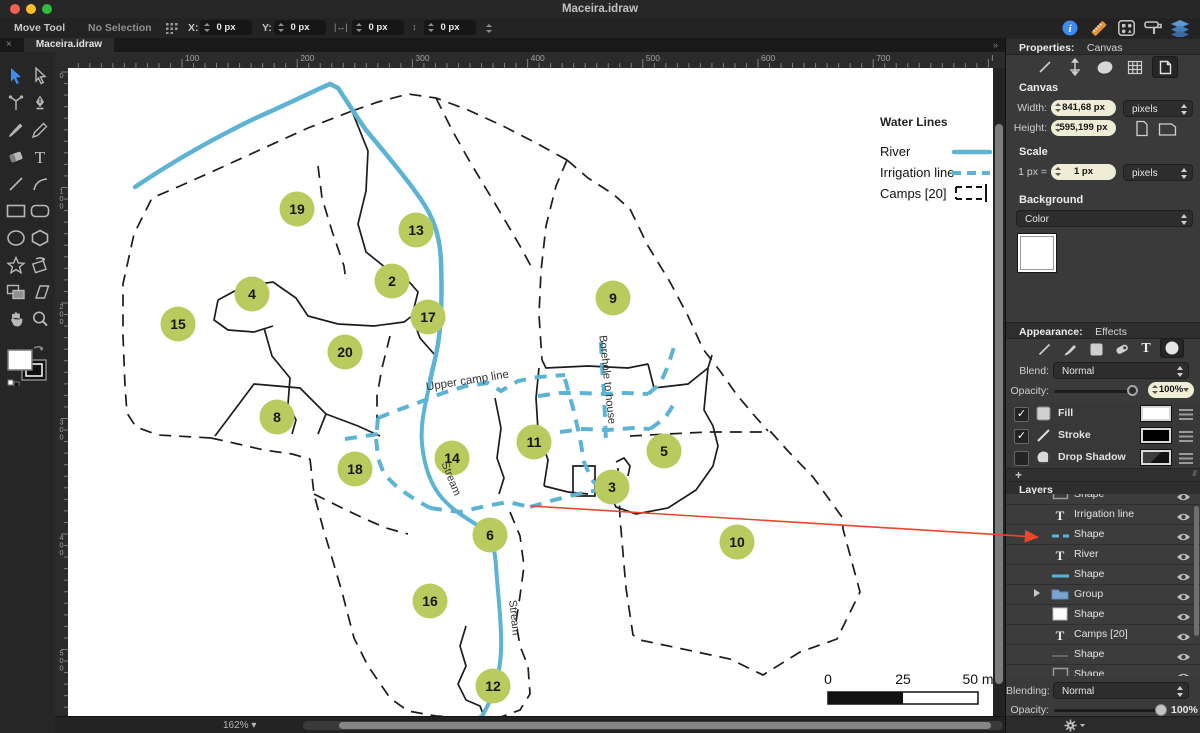 This screenshot has width=1200, height=733. I want to click on alignment-grid-icon, so click(172, 28).